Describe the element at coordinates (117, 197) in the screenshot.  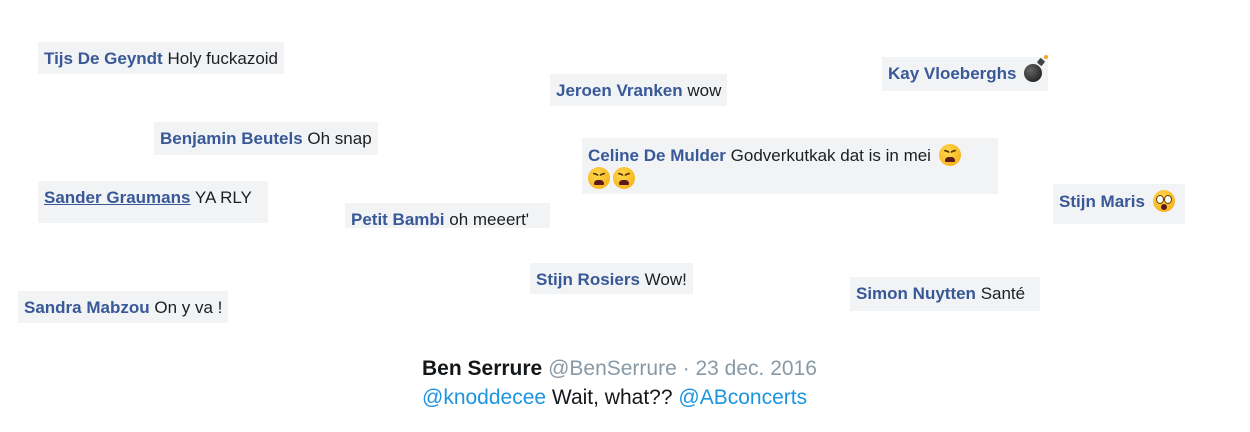
I see `comment-author-link: Sander Graumans` at that location.